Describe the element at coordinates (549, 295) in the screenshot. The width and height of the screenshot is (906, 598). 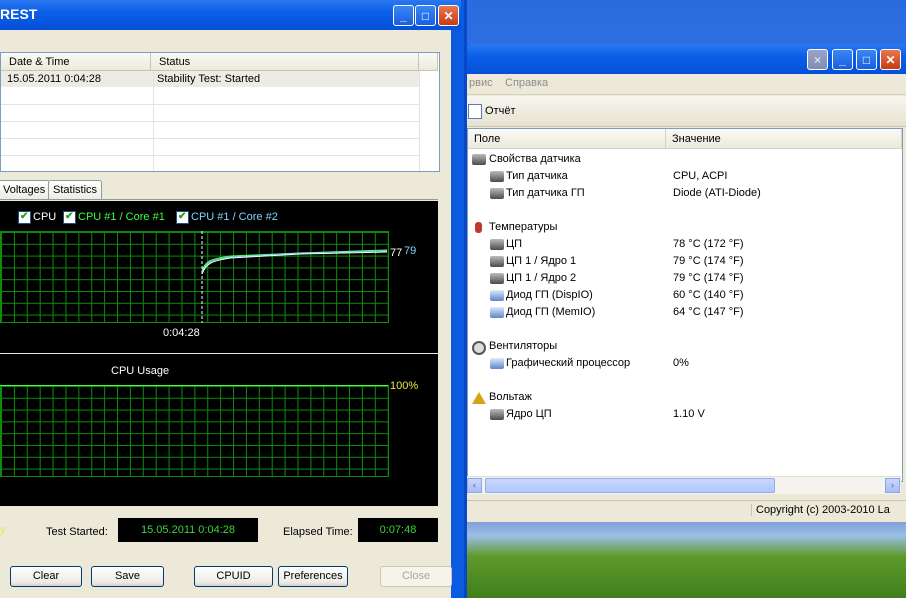
I see `sensor-label: Диод ГП (DispIO)` at that location.